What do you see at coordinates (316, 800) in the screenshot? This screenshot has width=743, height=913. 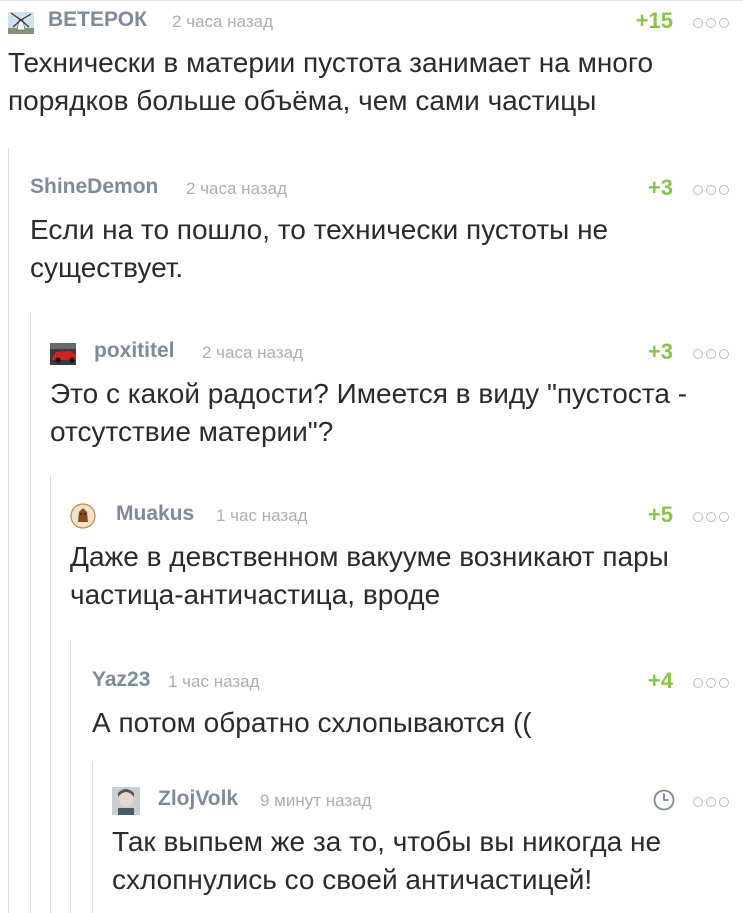 I see `comment-time: 9 минут назад` at bounding box center [316, 800].